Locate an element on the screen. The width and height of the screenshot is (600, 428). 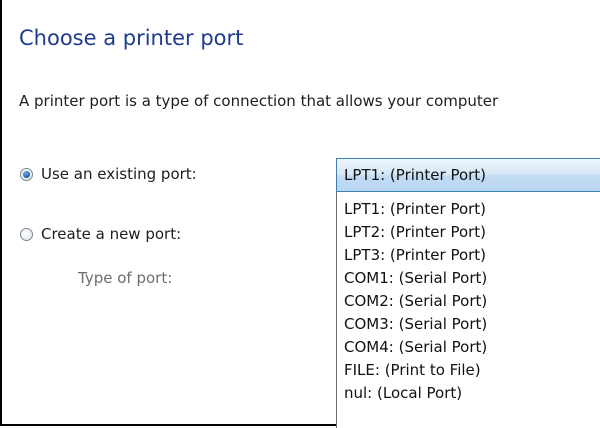
create-new-port-option: Create a new port: is located at coordinates (100, 234).